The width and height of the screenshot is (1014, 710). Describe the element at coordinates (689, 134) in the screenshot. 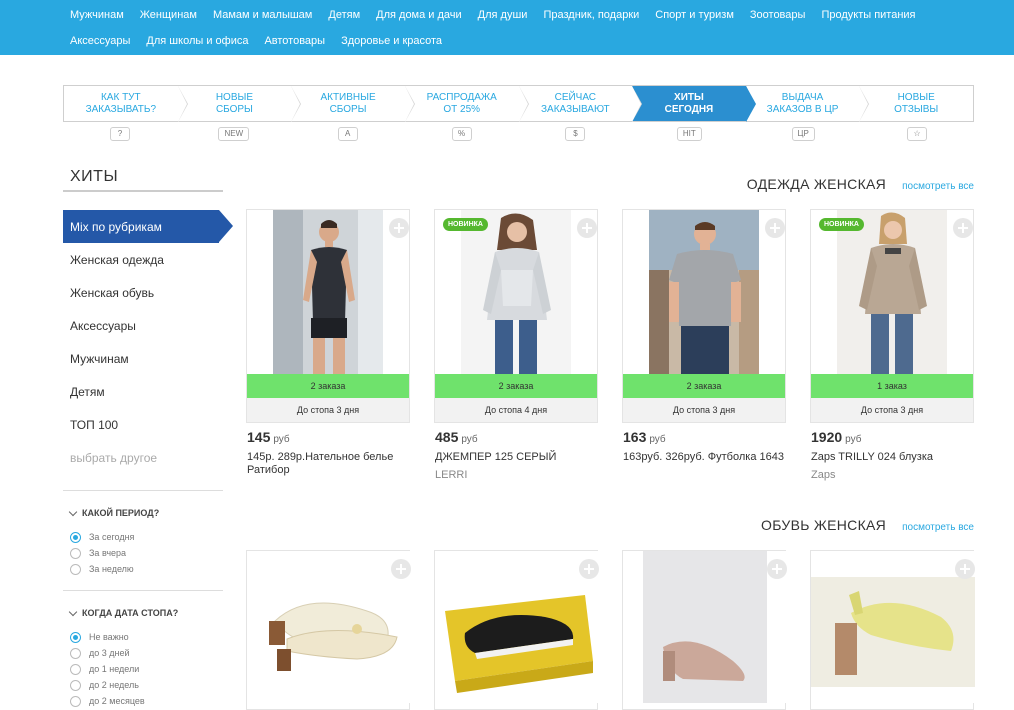

I see `hit-badge: HIT` at that location.